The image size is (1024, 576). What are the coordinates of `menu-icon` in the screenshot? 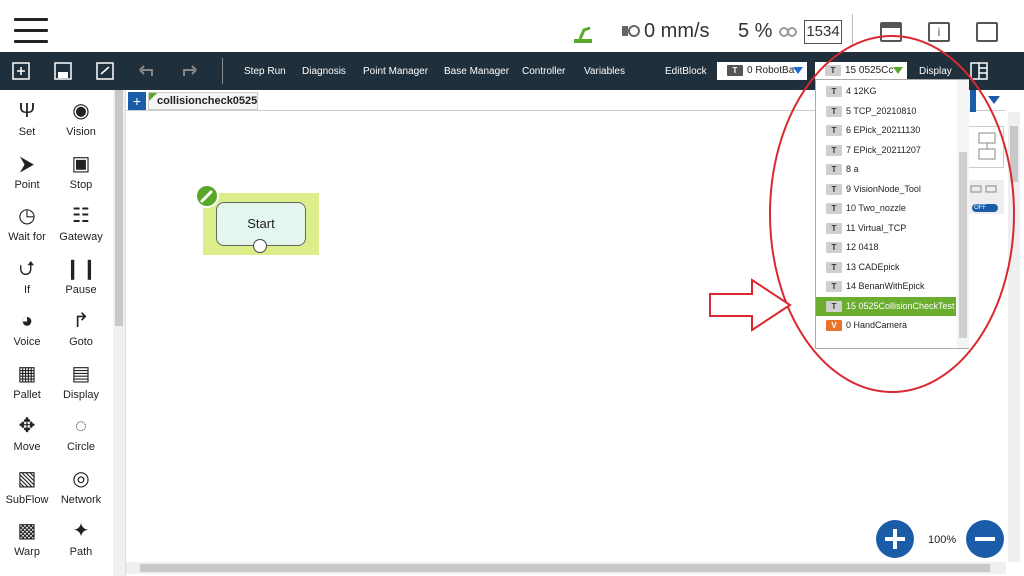 It's located at (31, 31).